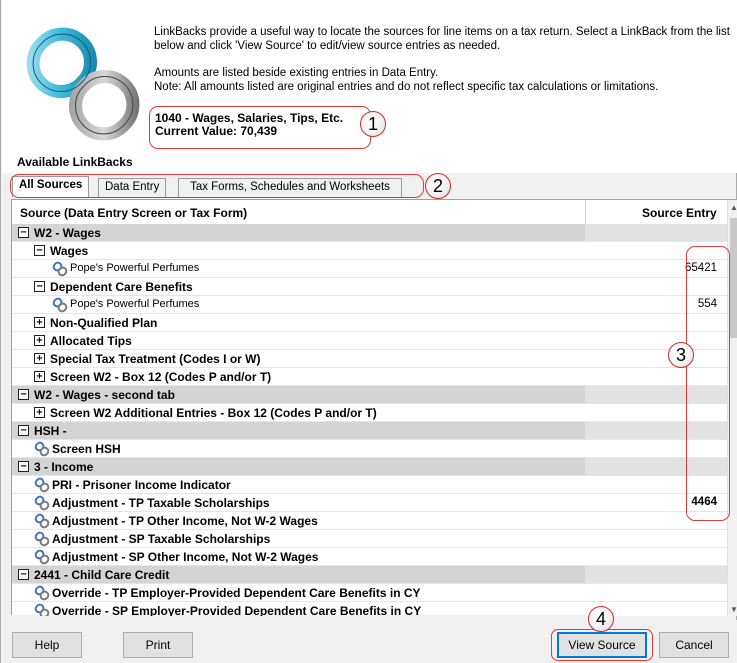 Image resolution: width=737 pixels, height=663 pixels. Describe the element at coordinates (121, 287) in the screenshot. I see `row-label: Dependent Care Benefits` at that location.